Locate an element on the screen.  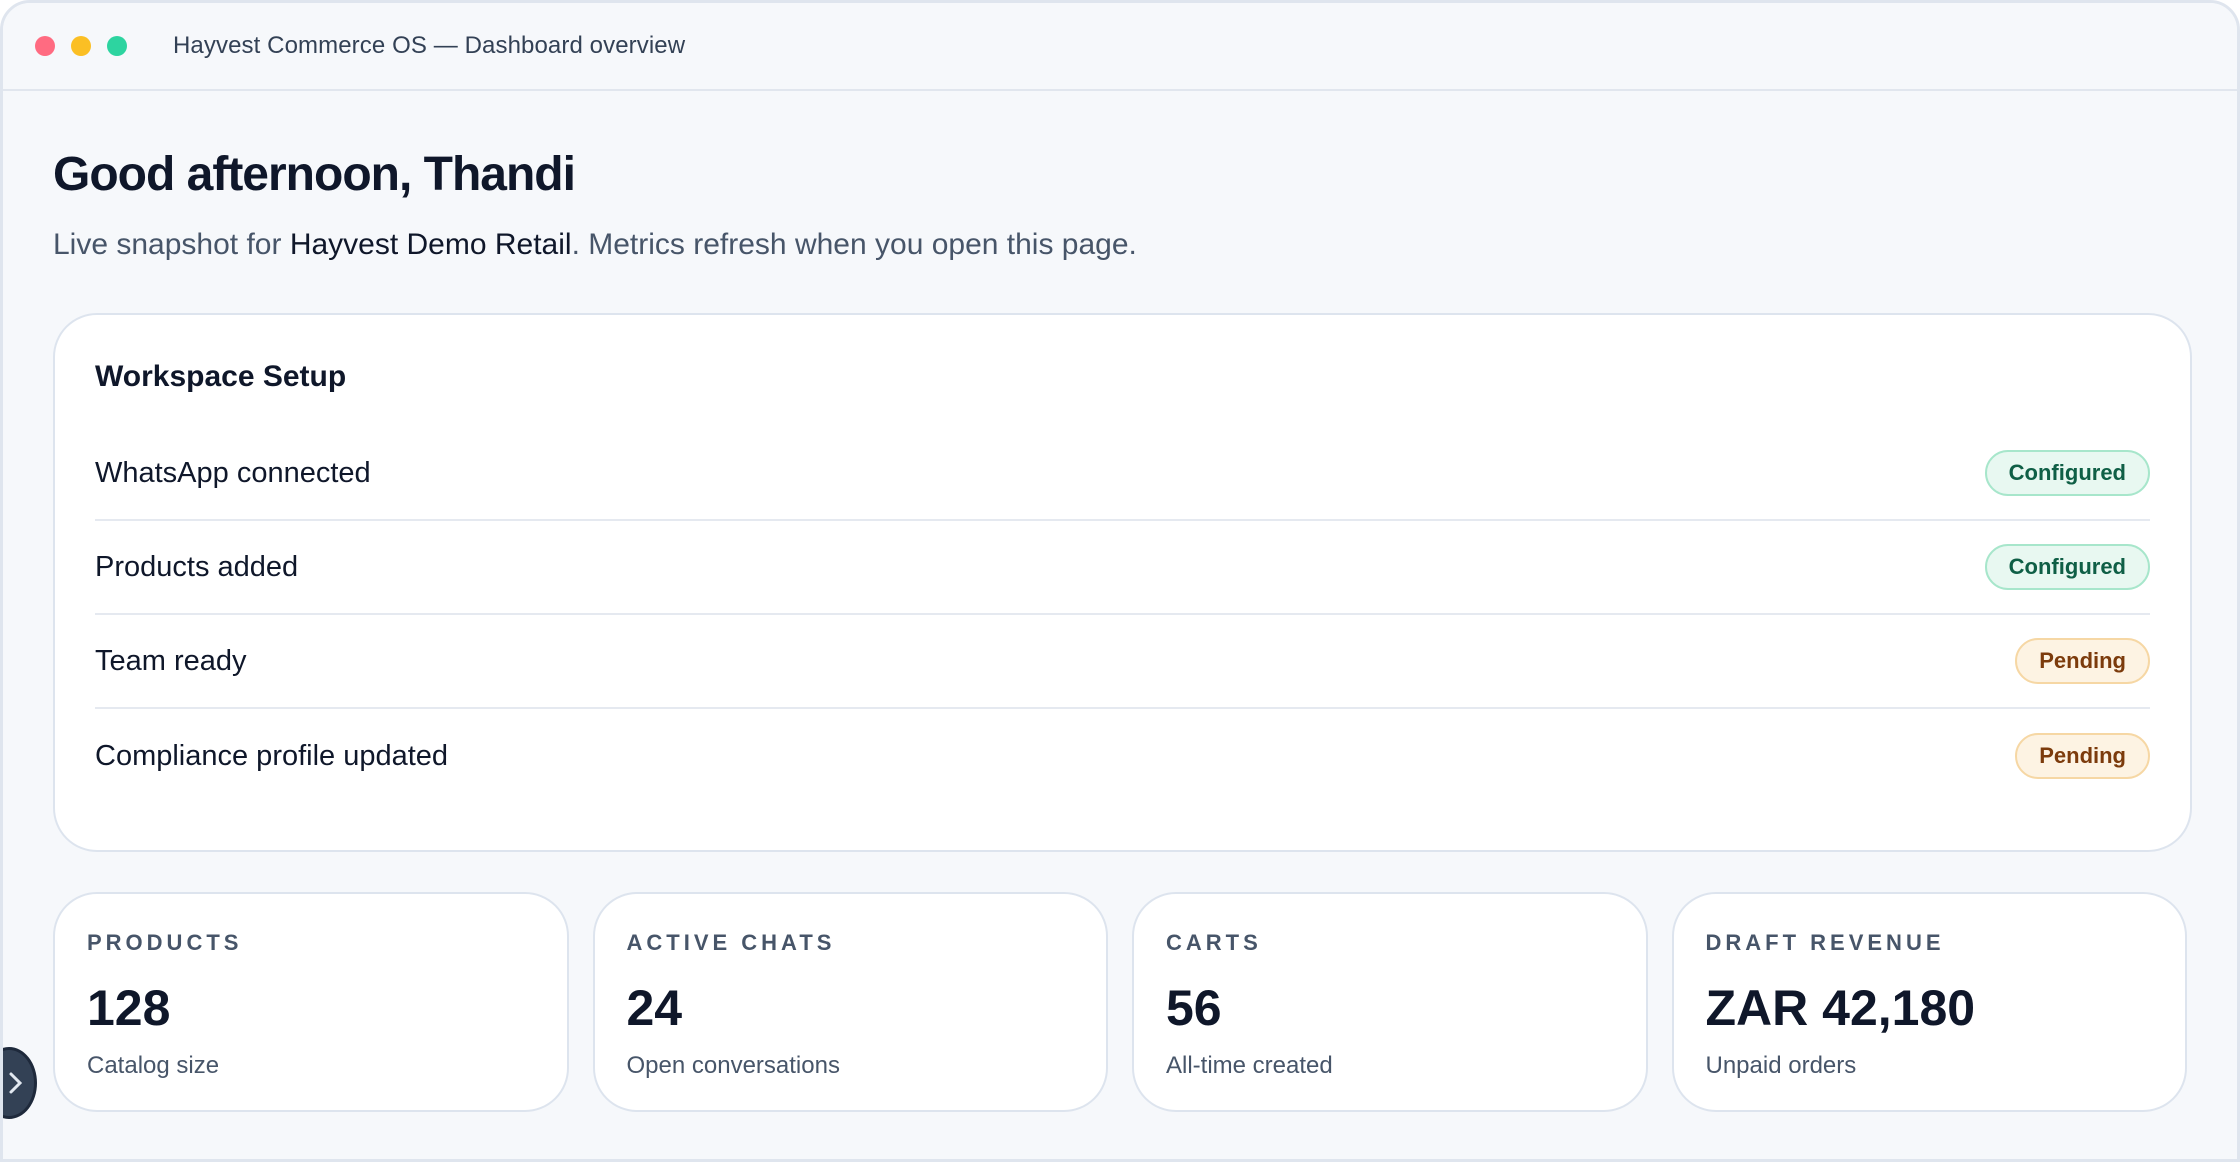
stat-card-products: PRODUCTS 128 Catalog size is located at coordinates (311, 1002).